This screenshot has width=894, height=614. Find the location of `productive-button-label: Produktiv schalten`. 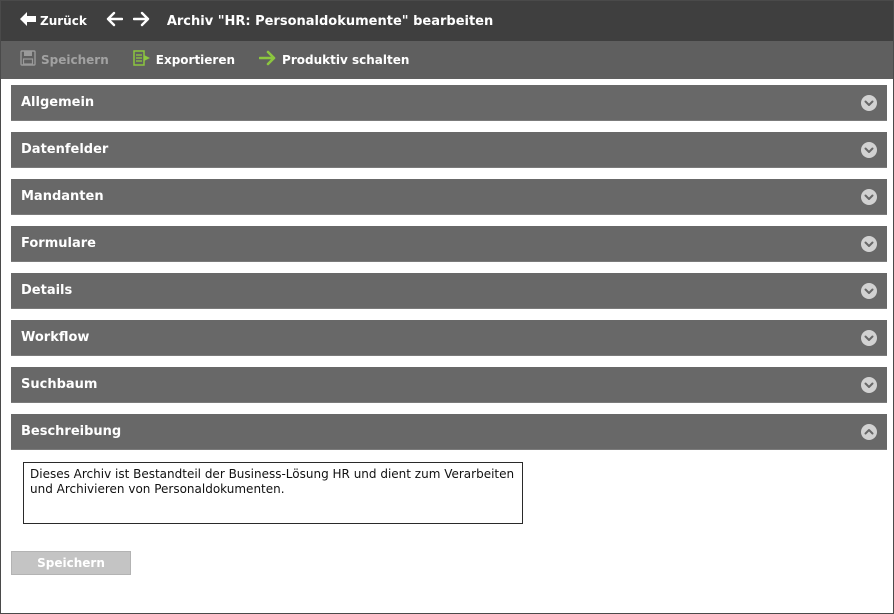

productive-button-label: Produktiv schalten is located at coordinates (346, 60).